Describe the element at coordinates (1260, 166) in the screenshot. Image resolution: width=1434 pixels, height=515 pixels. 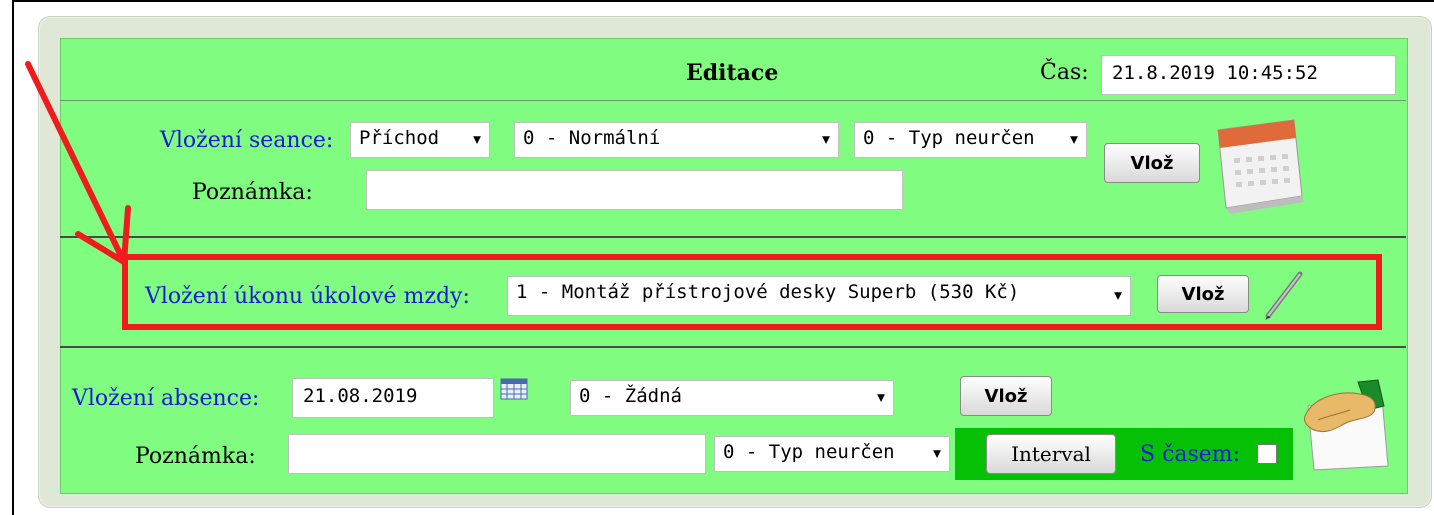
I see `calendar-icon` at that location.